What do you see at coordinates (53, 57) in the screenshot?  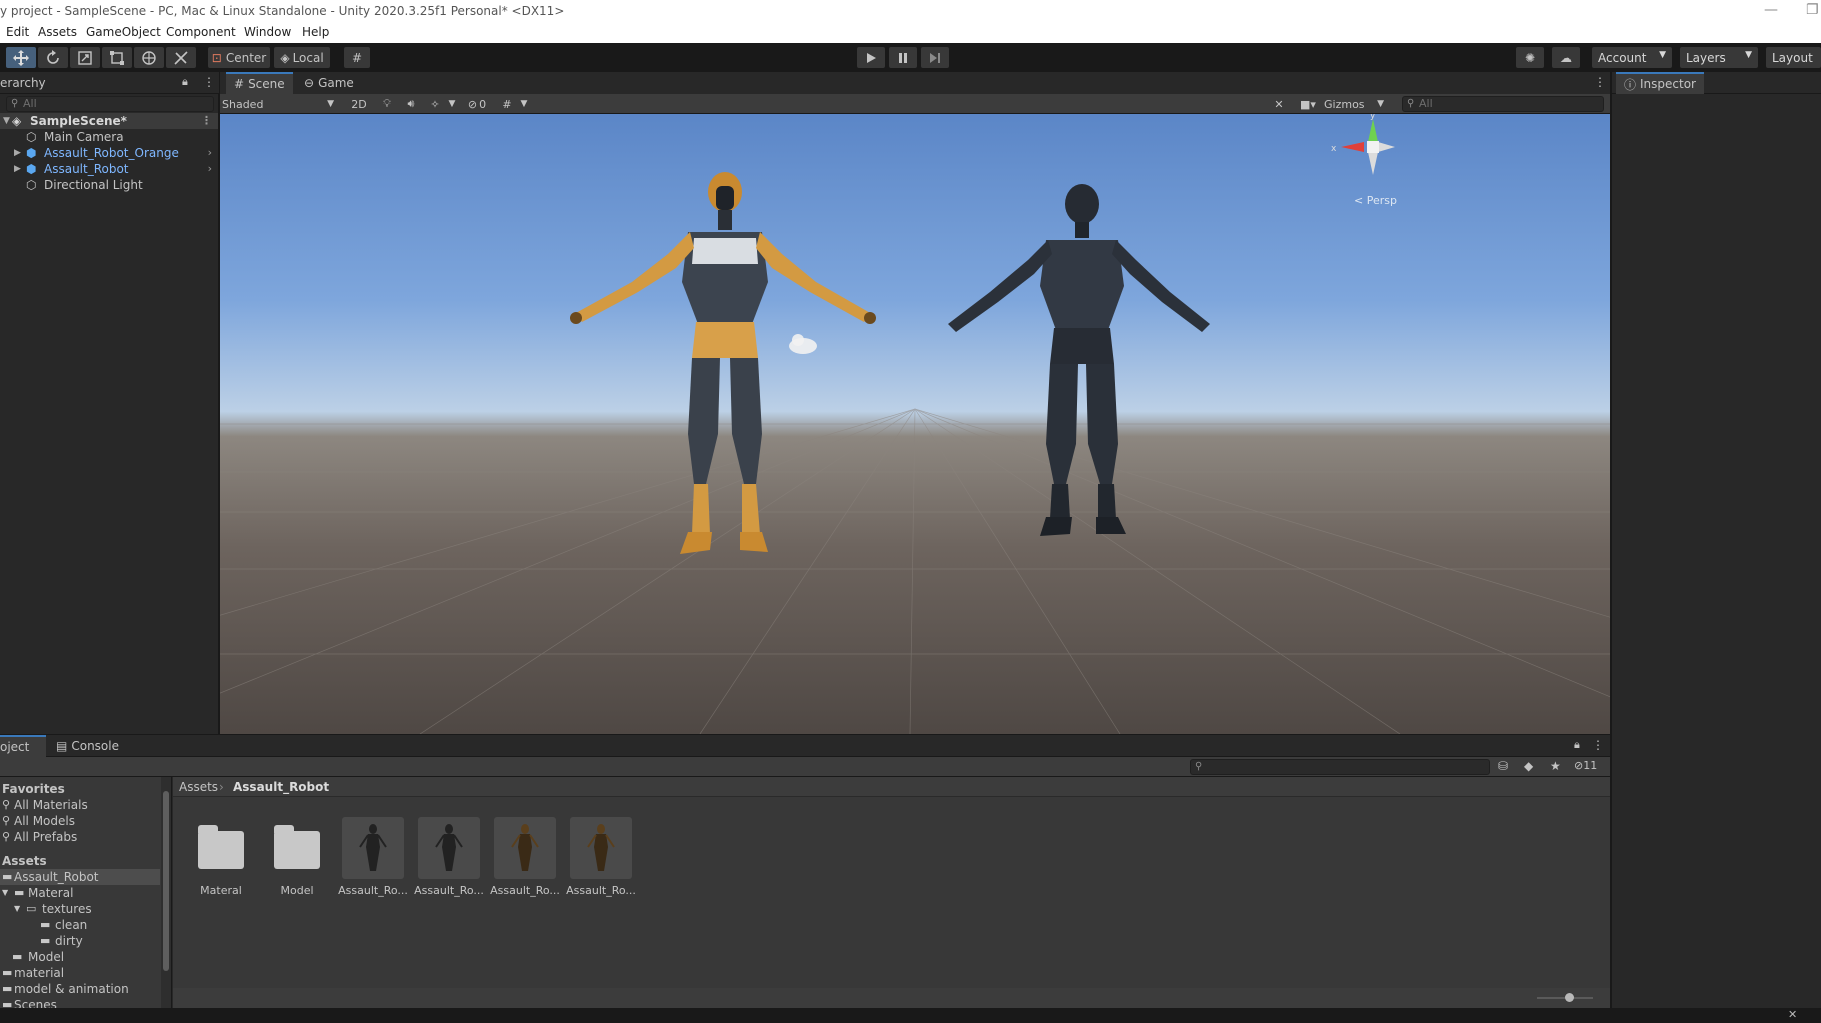 I see `rotate-tool-icon` at bounding box center [53, 57].